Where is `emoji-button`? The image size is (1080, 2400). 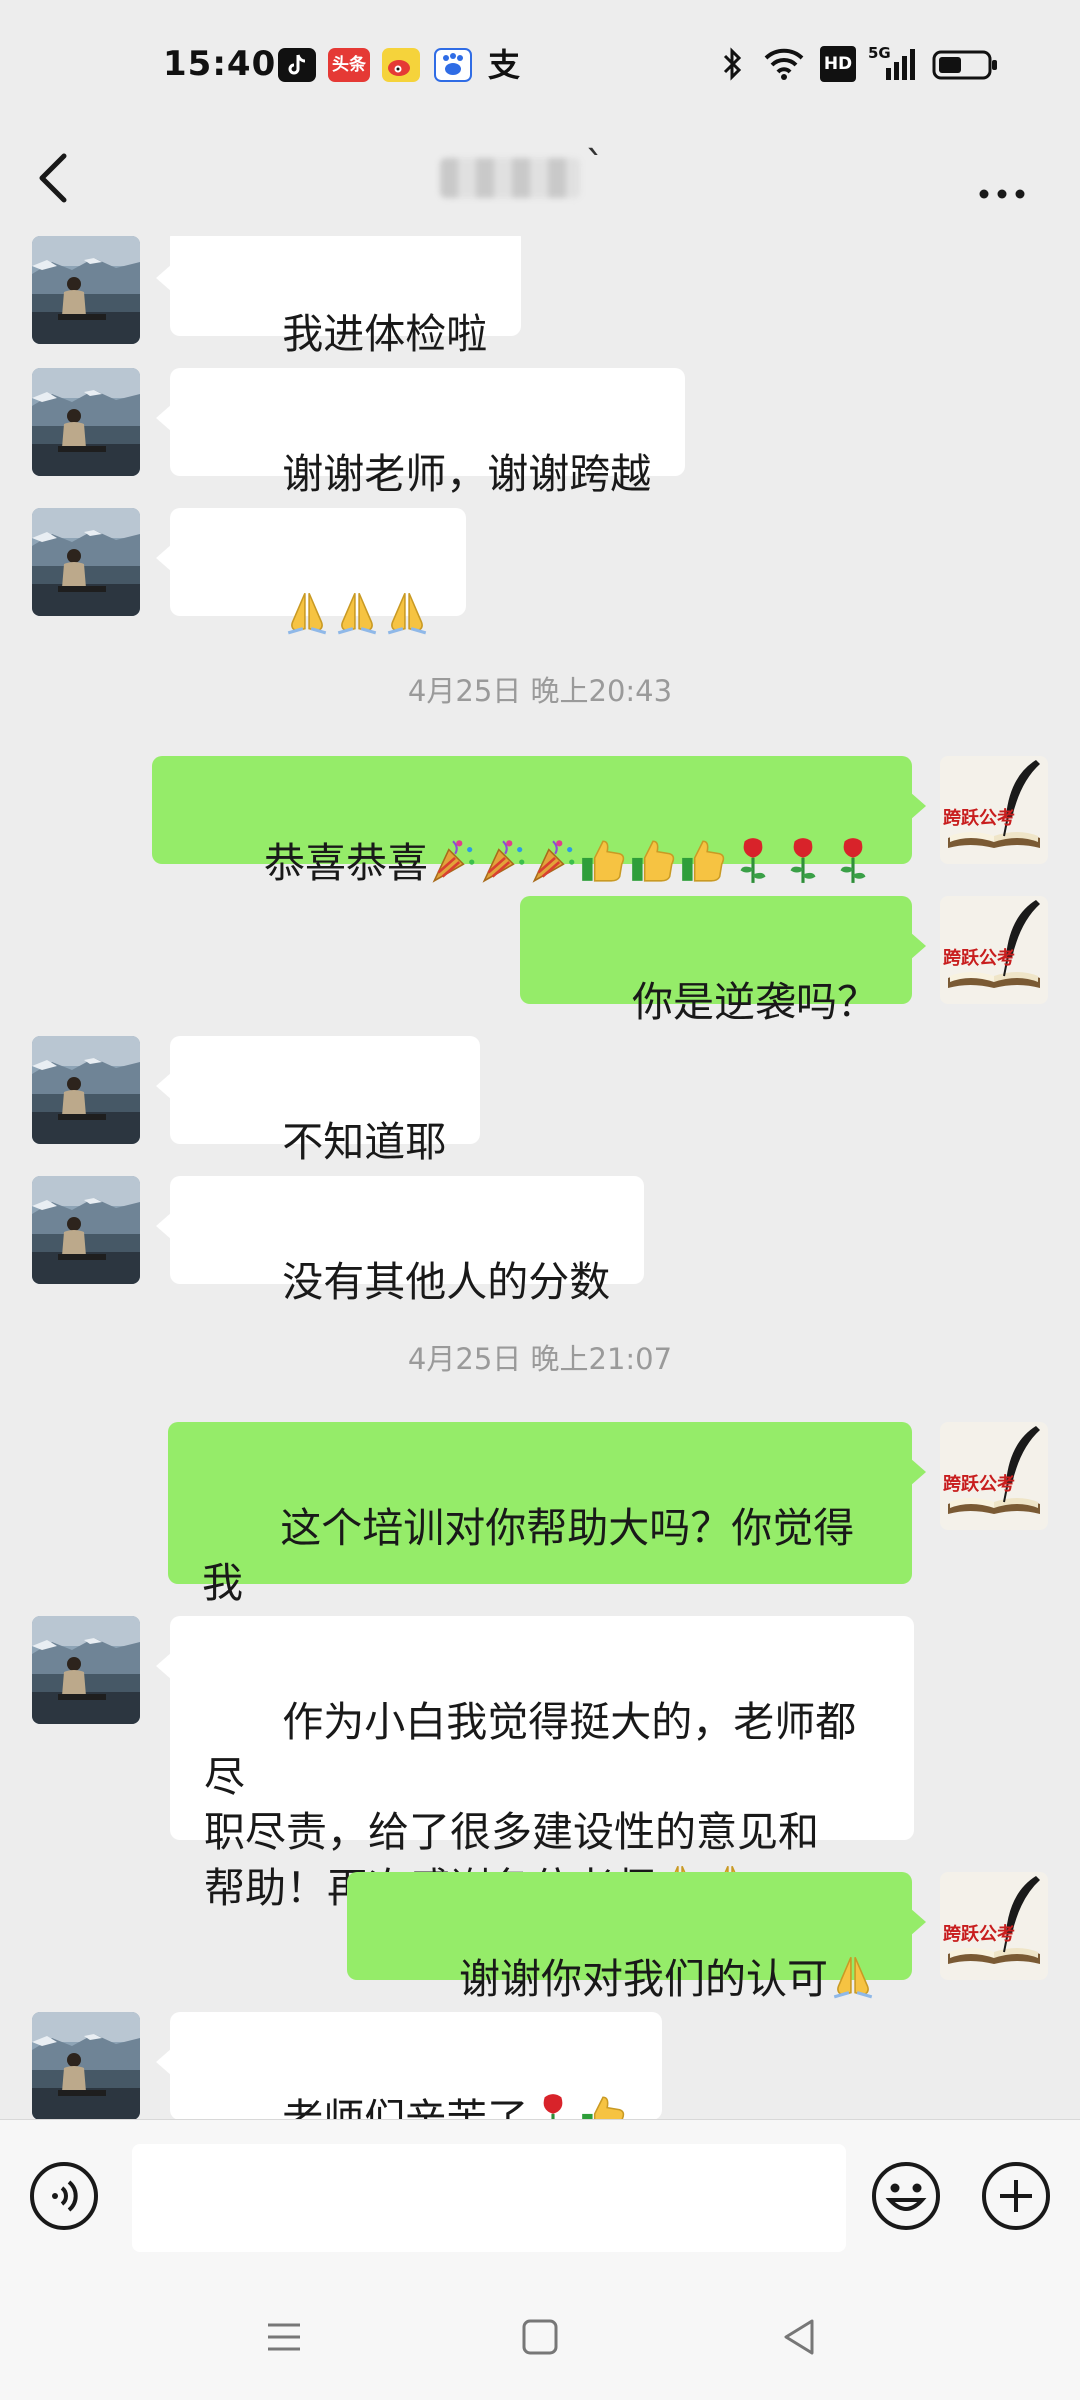 emoji-button is located at coordinates (906, 2196).